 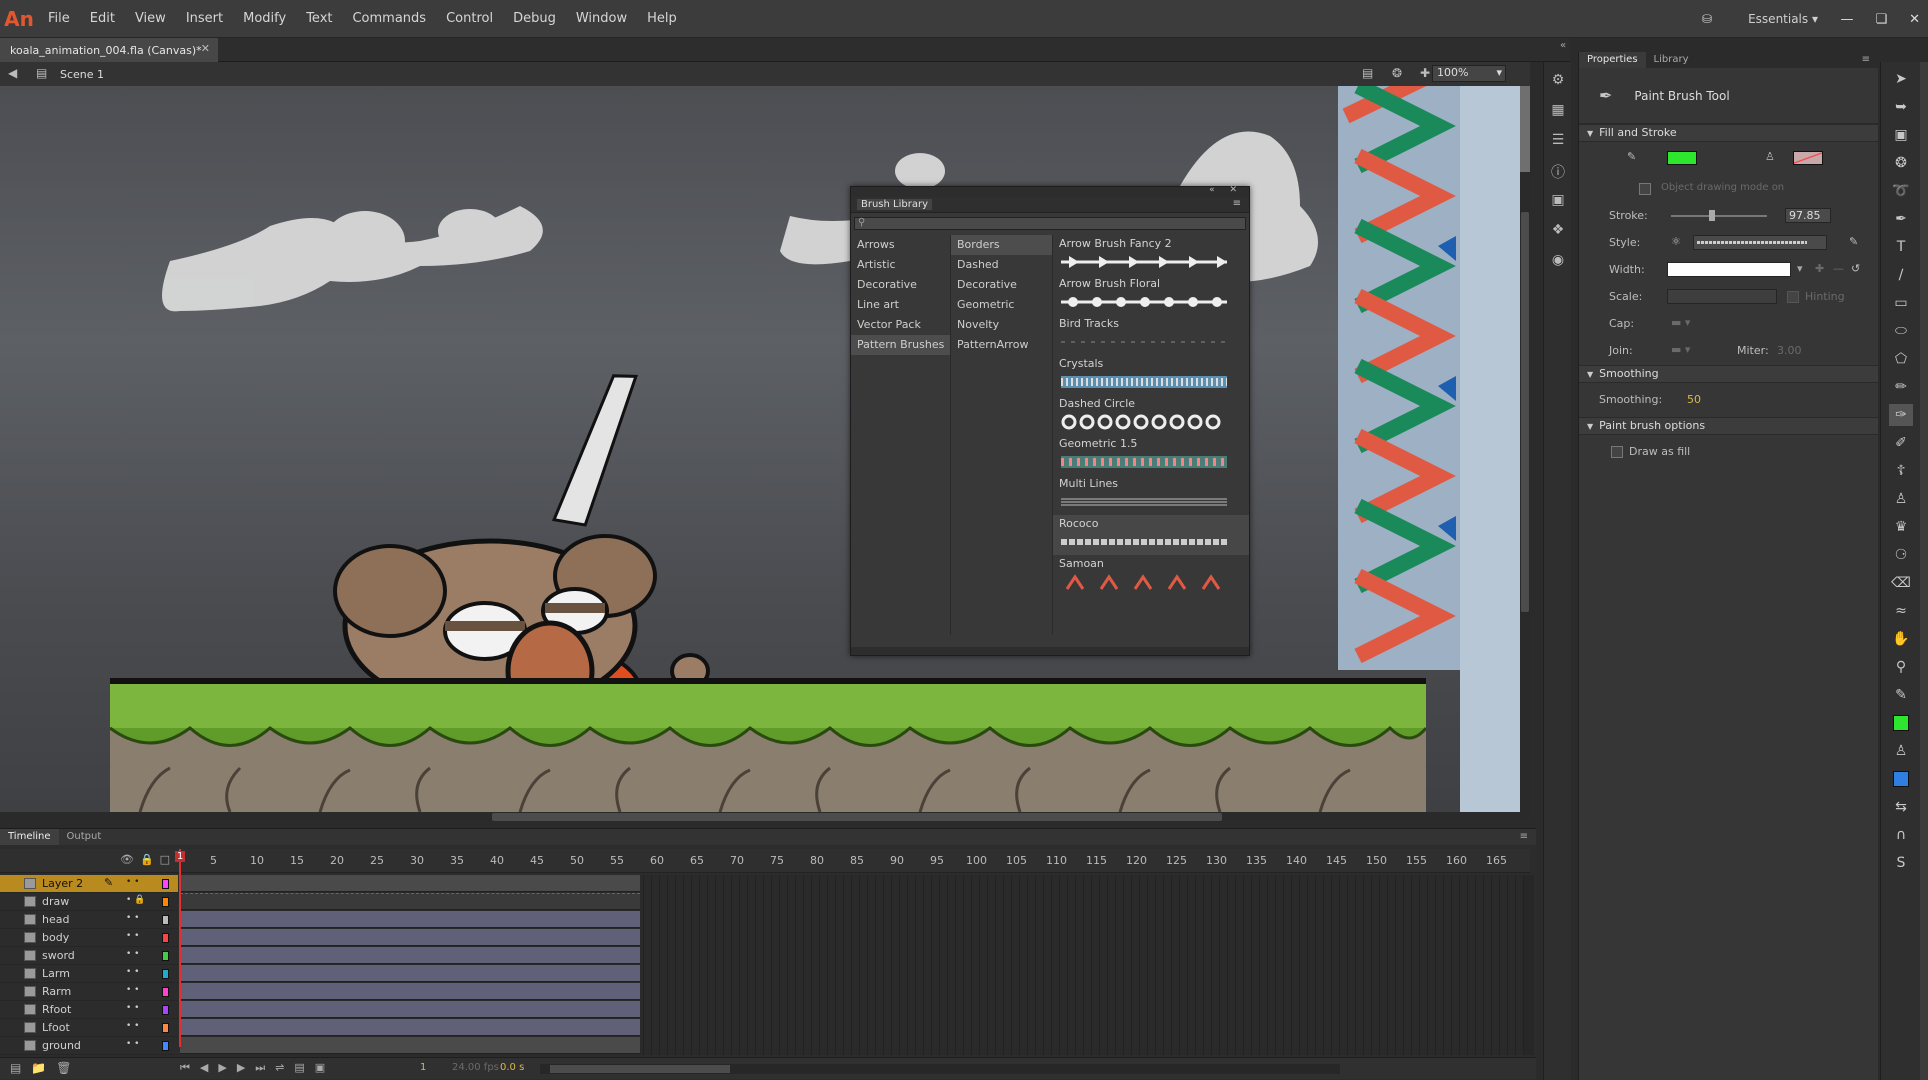 What do you see at coordinates (1001, 265) in the screenshot?
I see `subcategory-item: Dashed` at bounding box center [1001, 265].